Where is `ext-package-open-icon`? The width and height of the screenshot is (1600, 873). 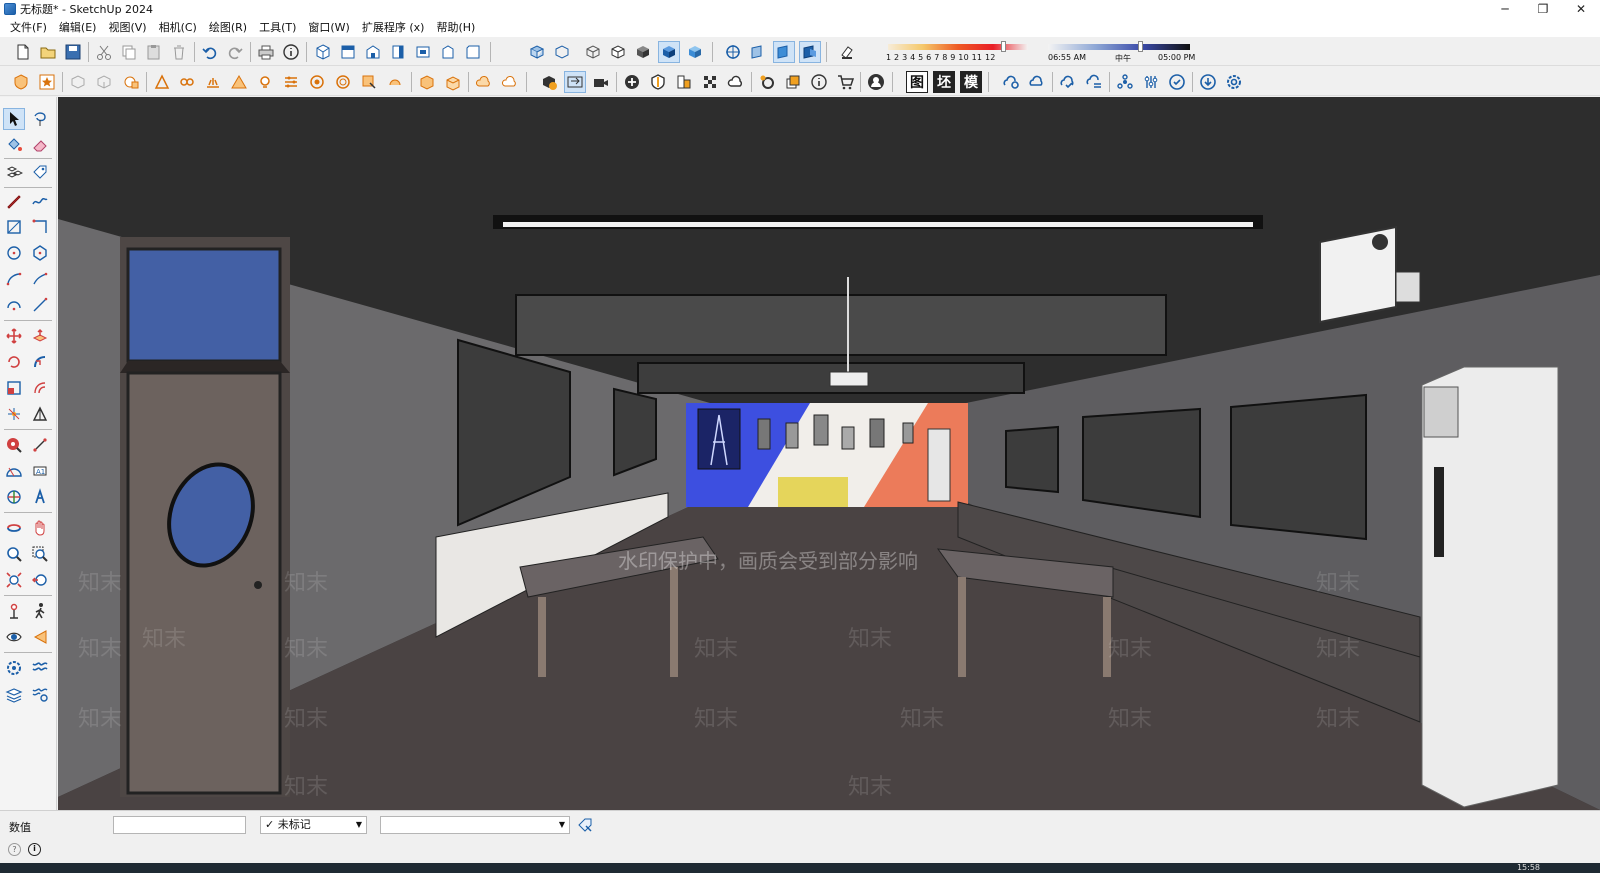
ext-package-open-icon is located at coordinates (453, 82).